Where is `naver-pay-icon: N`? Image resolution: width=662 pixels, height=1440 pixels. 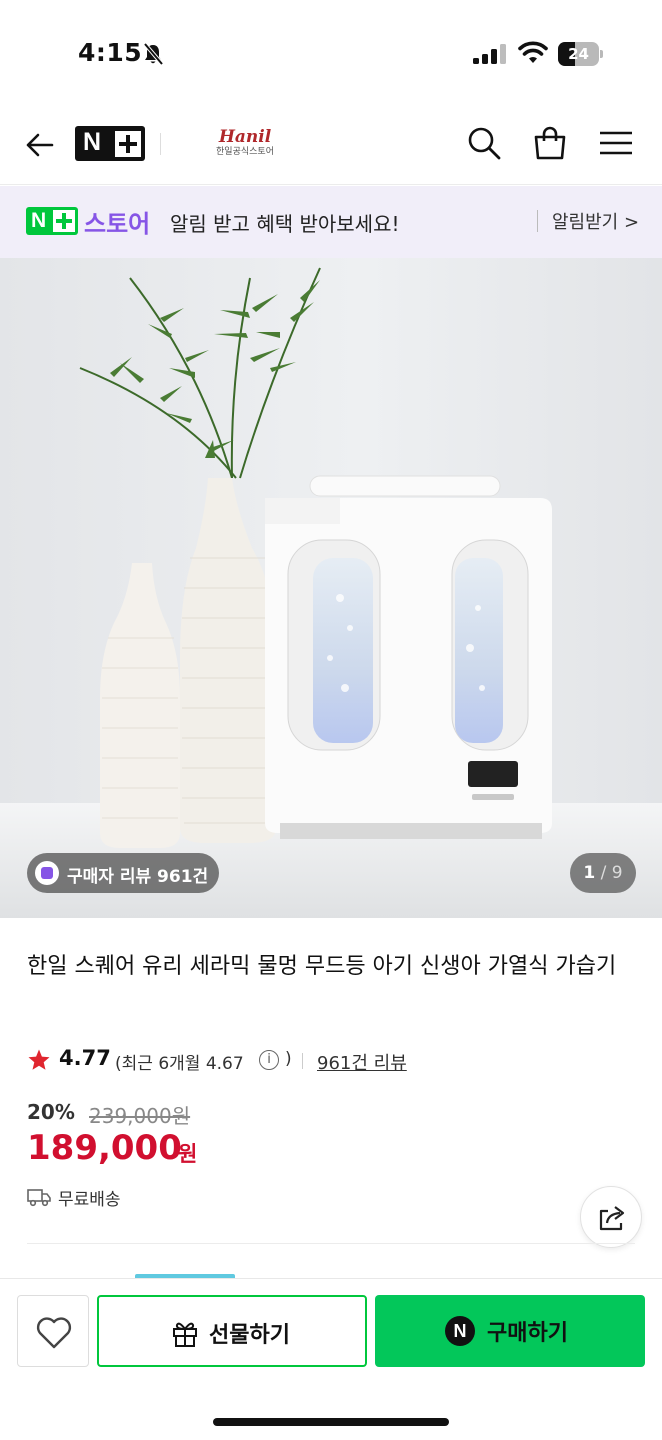
naver-pay-icon: N is located at coordinates (460, 1331).